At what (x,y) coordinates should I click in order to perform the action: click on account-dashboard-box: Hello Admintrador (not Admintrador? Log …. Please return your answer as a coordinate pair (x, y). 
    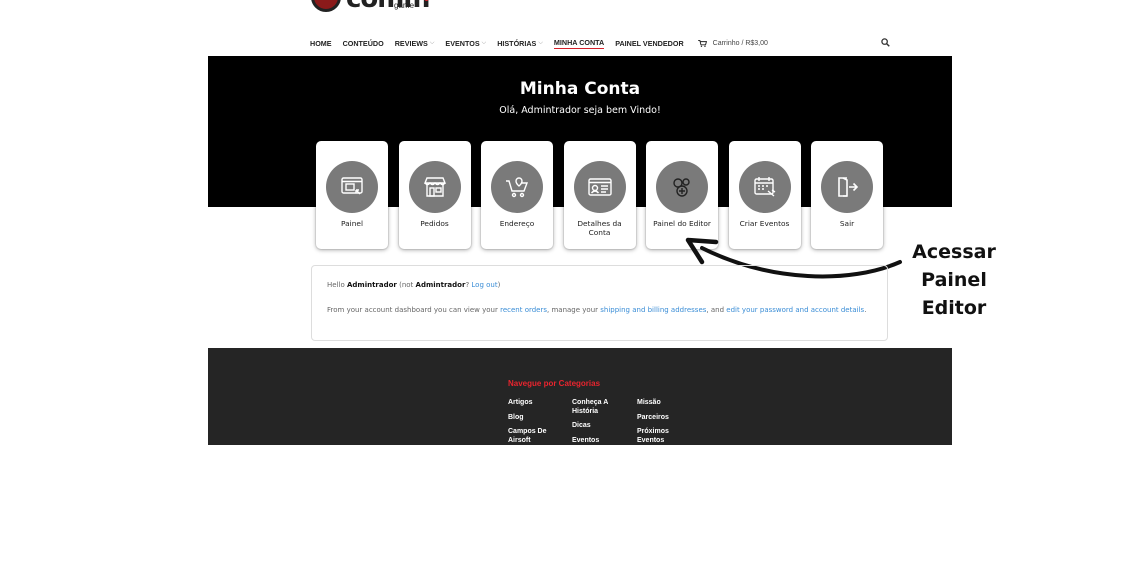
    Looking at the image, I should click on (599, 303).